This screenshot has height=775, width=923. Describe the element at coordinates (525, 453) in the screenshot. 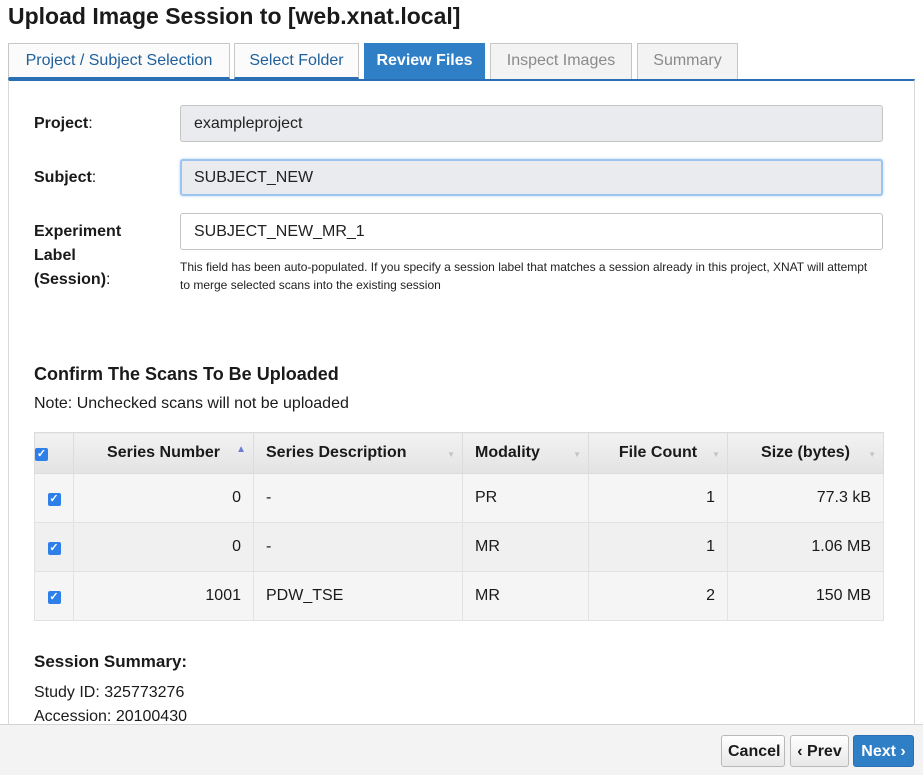

I see `col-modality: Modality ▼` at that location.